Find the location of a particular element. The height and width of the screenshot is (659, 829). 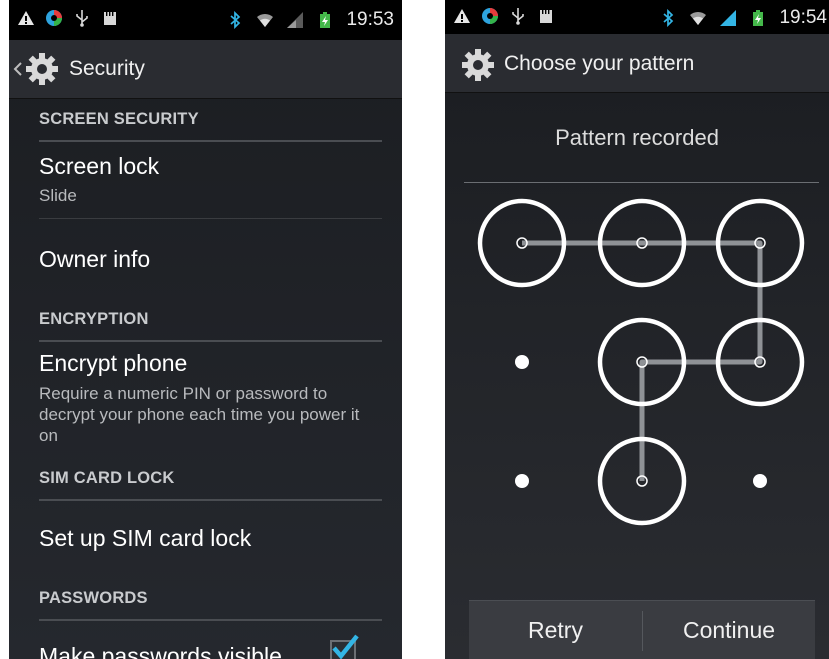

sd-card-icon is located at coordinates (110, 18).